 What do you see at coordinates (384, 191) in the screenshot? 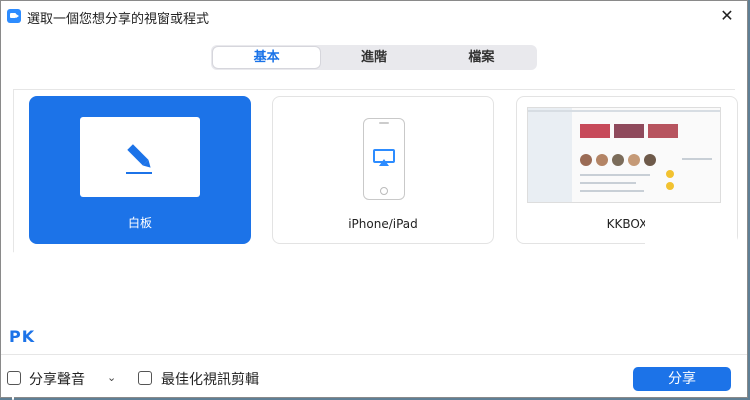
I see `phone-home-button` at bounding box center [384, 191].